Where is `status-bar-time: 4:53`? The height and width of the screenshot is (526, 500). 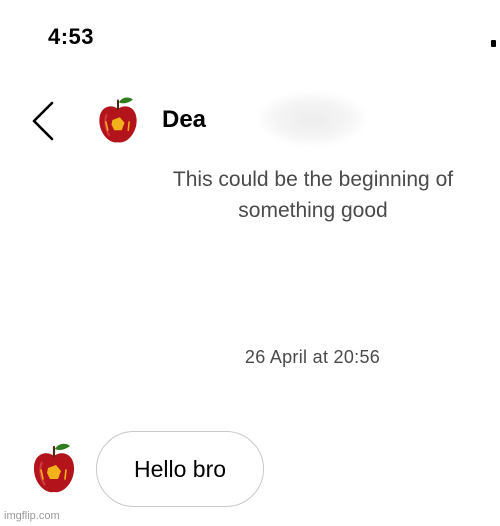 status-bar-time: 4:53 is located at coordinates (71, 36).